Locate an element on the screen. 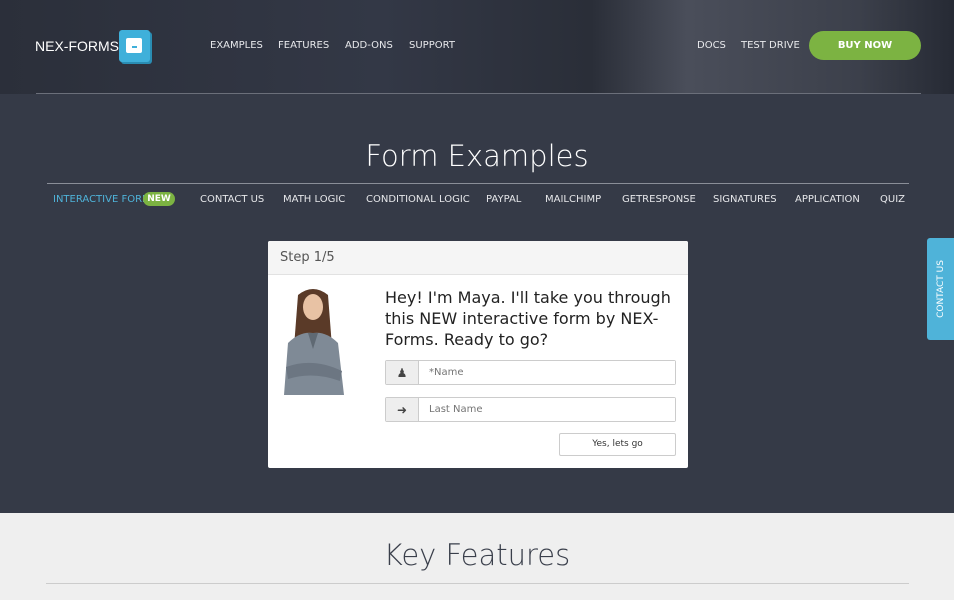 The height and width of the screenshot is (600, 954). tab-contact-us: CONTACT US is located at coordinates (232, 199).